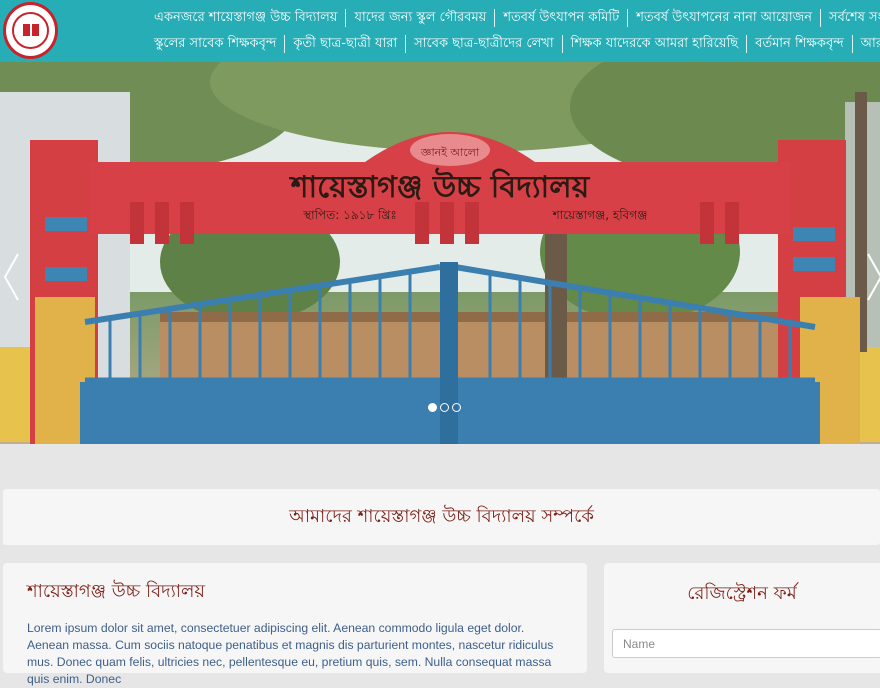  I want to click on school-logo, so click(30, 30).